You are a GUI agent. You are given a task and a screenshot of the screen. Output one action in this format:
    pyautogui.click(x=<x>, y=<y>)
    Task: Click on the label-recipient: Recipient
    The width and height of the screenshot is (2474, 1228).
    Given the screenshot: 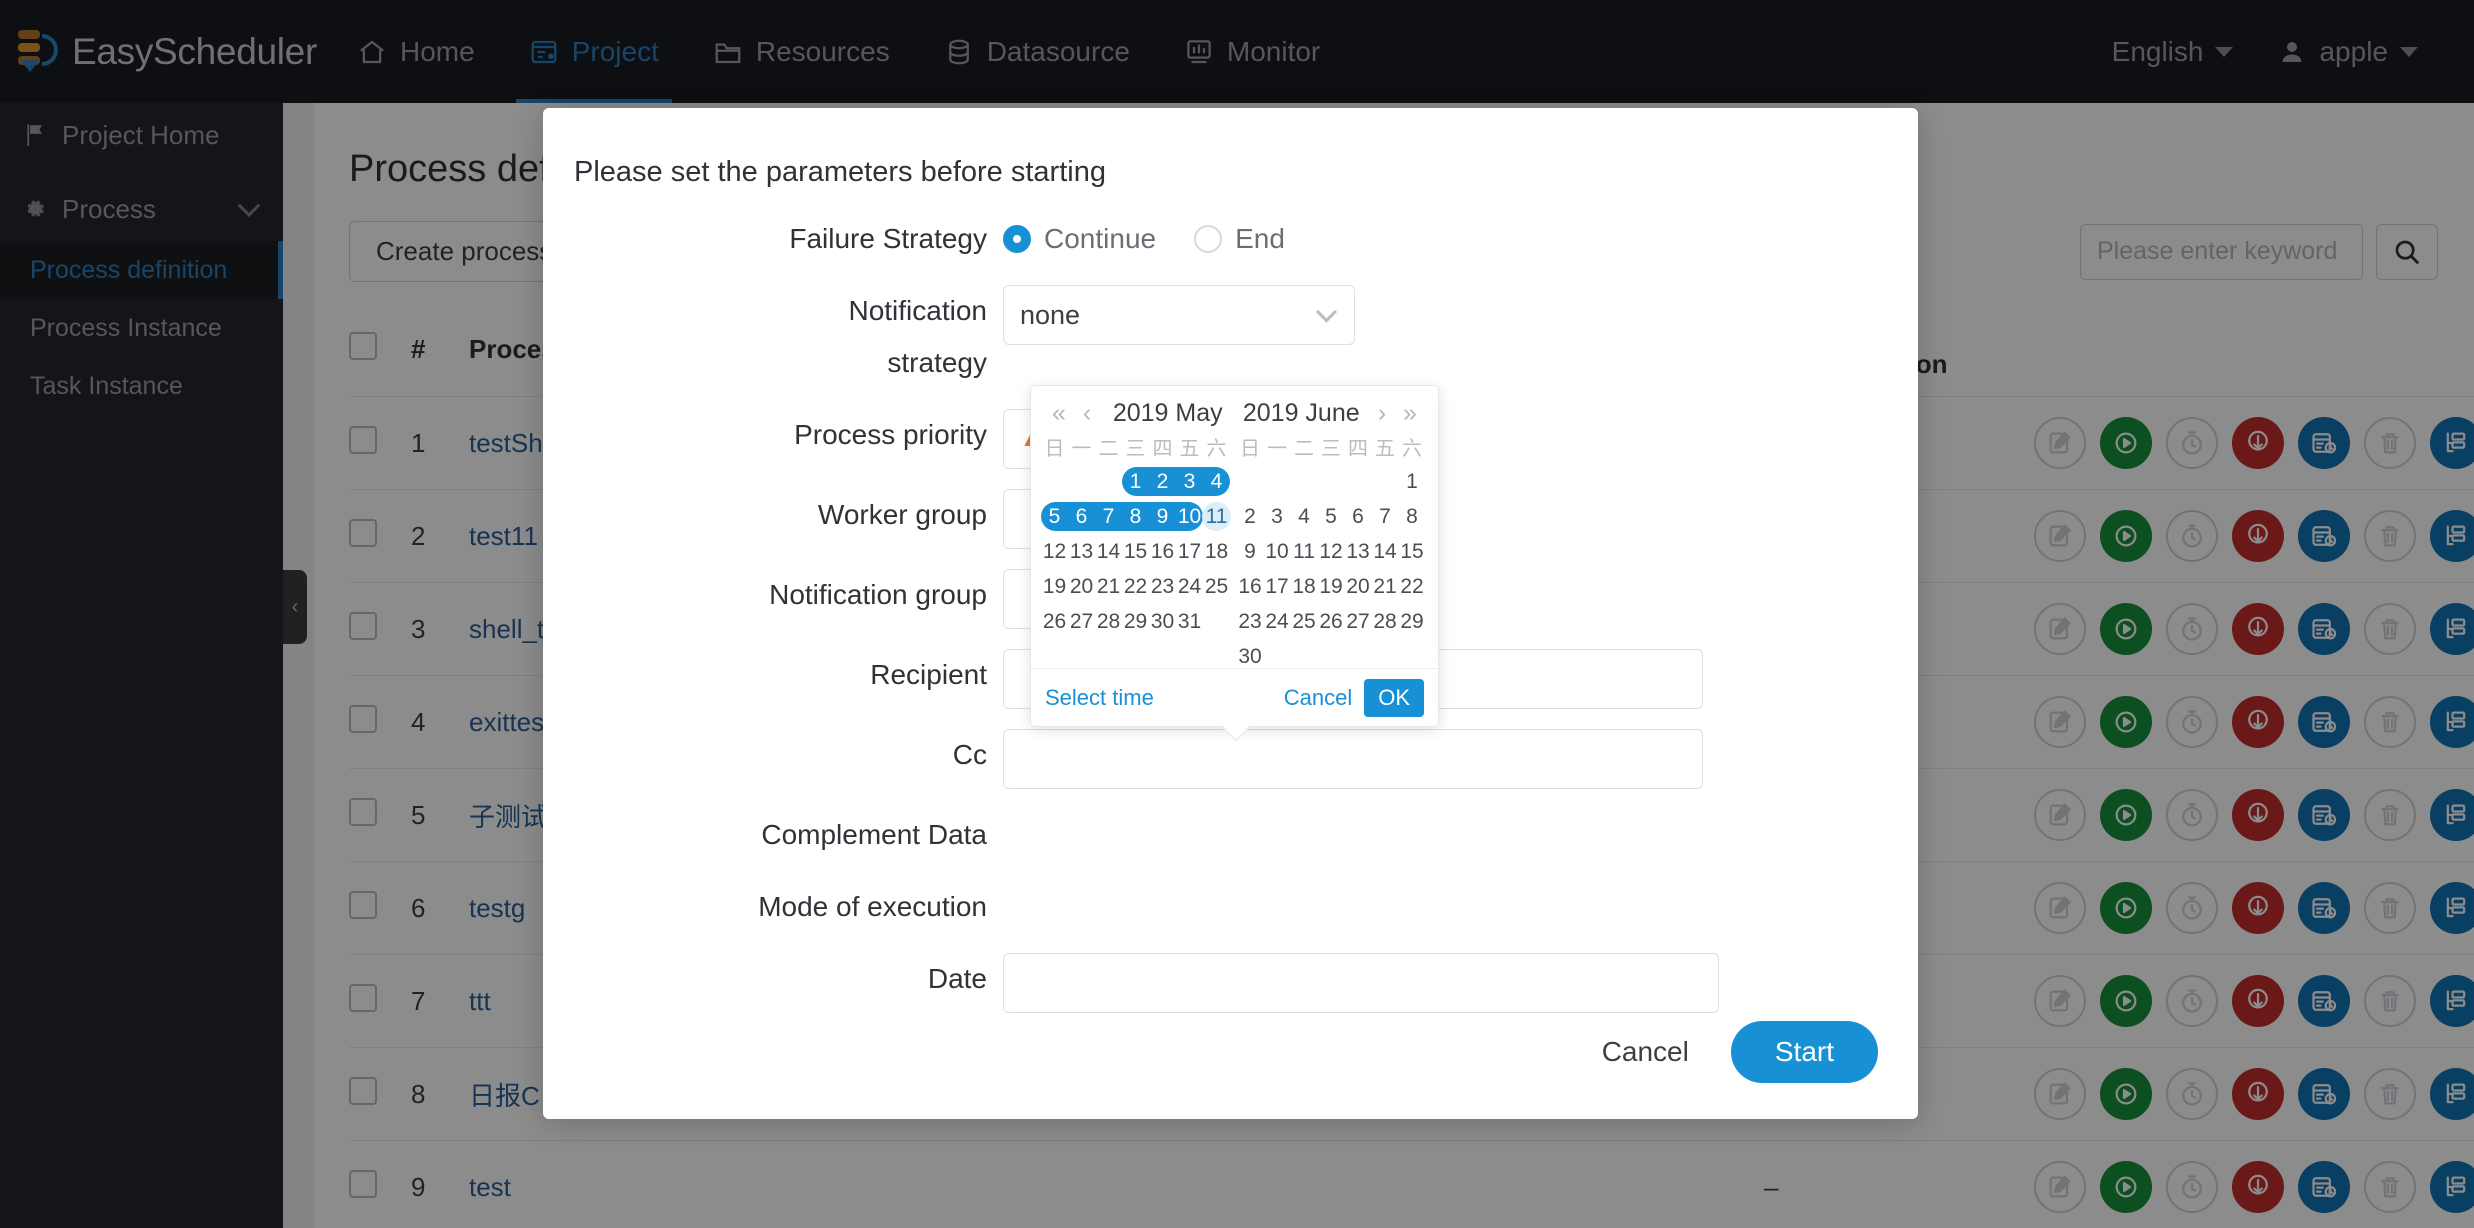 What is the action you would take?
    pyautogui.click(x=928, y=674)
    